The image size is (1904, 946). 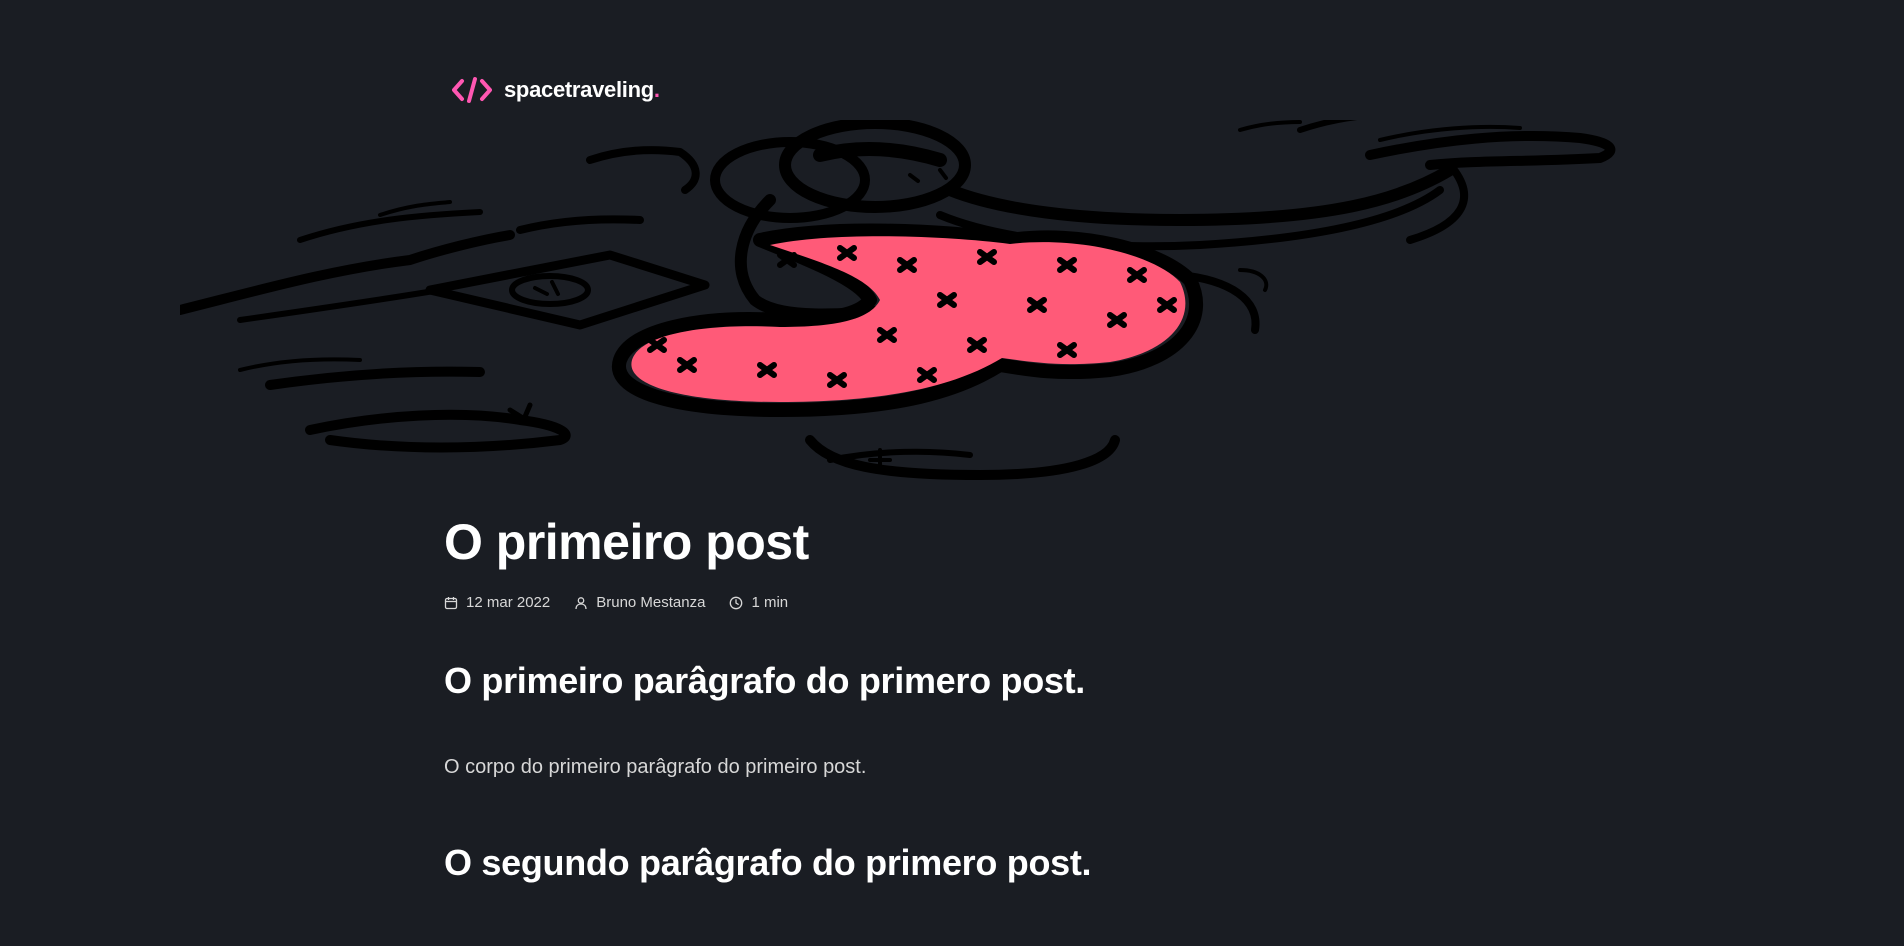 I want to click on post-author-text: Bruno Mestanza, so click(x=651, y=602).